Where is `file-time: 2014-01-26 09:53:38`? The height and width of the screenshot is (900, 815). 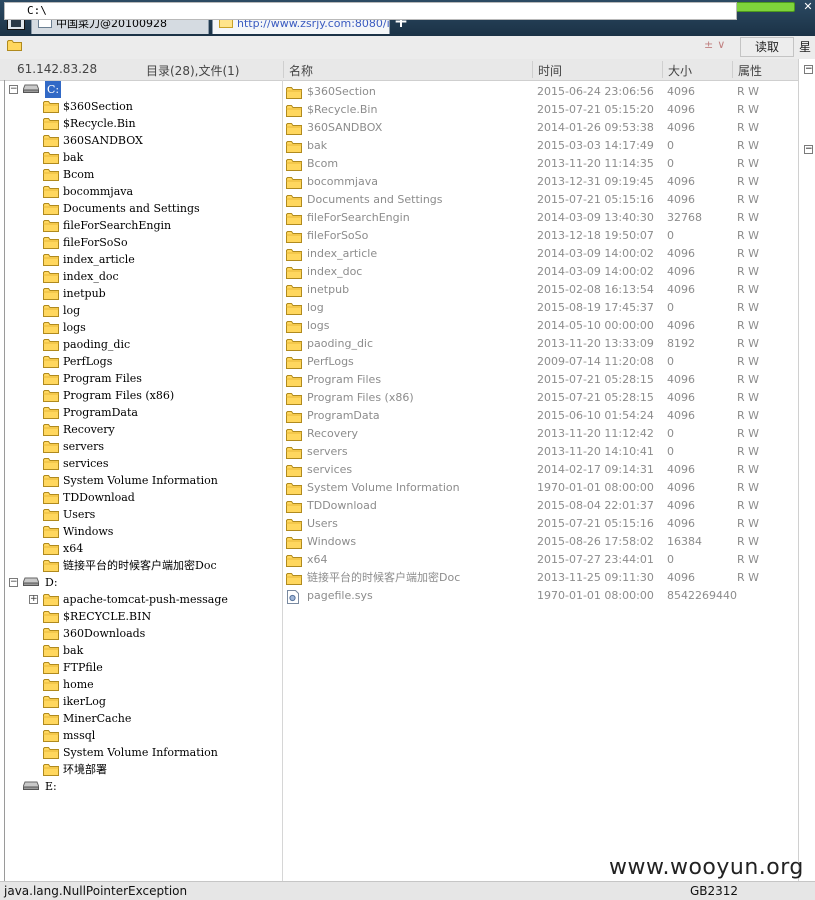 file-time: 2014-01-26 09:53:38 is located at coordinates (595, 127).